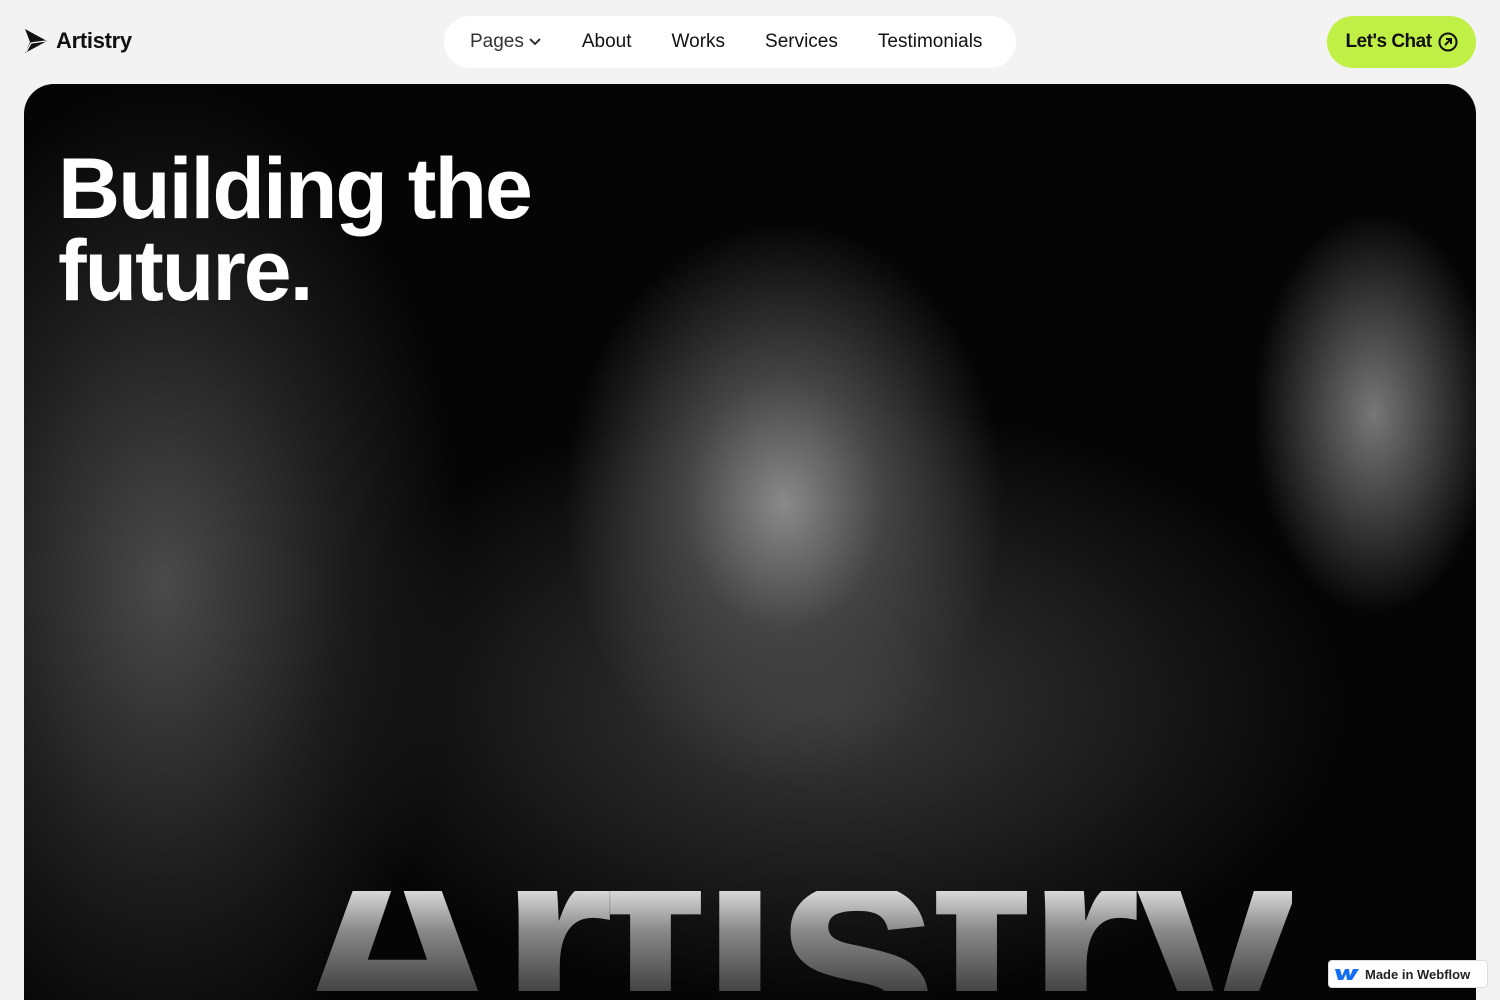 The width and height of the screenshot is (1500, 1000). I want to click on badge-label: Made in Webflow, so click(1418, 974).